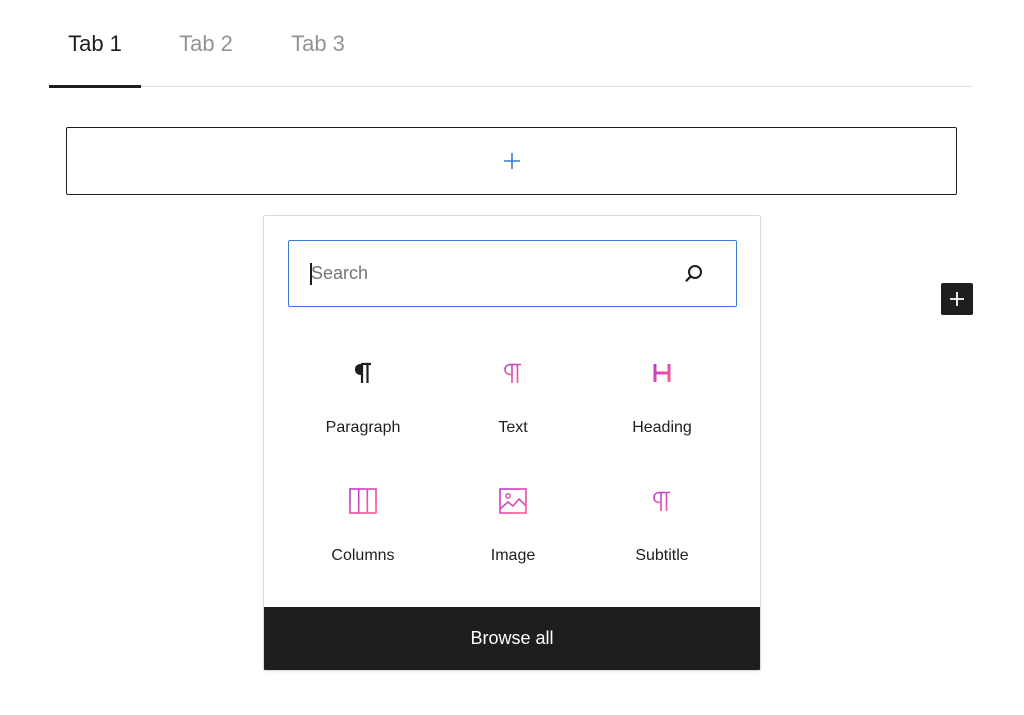 The height and width of the screenshot is (715, 1024). I want to click on block-label: Image, so click(513, 555).